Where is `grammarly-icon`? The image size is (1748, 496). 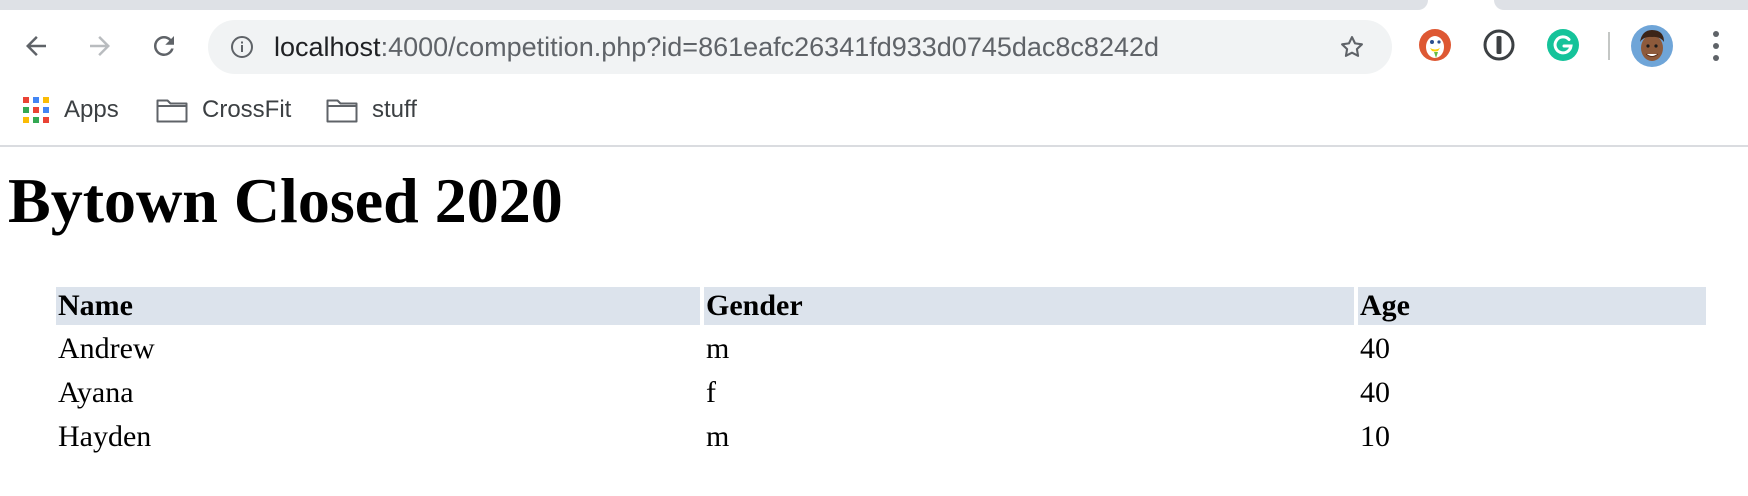
grammarly-icon is located at coordinates (1563, 45).